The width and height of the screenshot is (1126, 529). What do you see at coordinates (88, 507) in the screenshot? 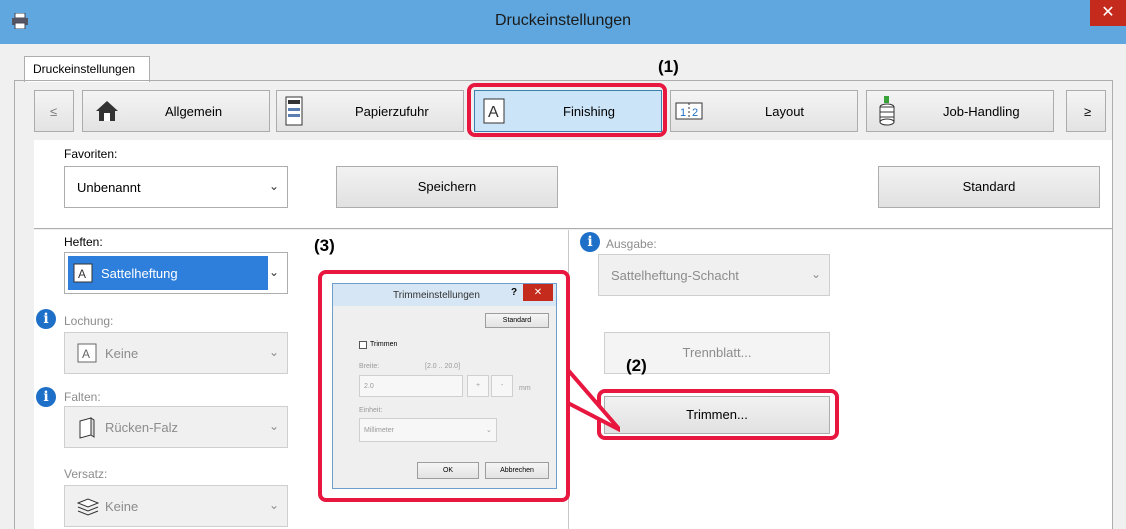
I see `offset-stack-icon` at bounding box center [88, 507].